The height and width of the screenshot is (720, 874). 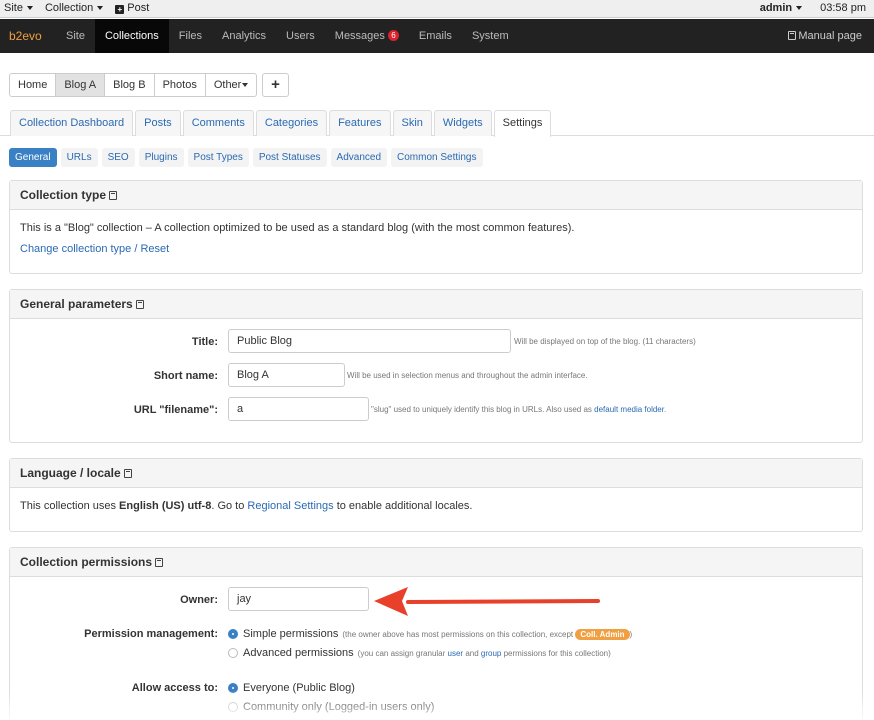 I want to click on tab-collection-dashboard: Collection Dashboard, so click(x=72, y=123).